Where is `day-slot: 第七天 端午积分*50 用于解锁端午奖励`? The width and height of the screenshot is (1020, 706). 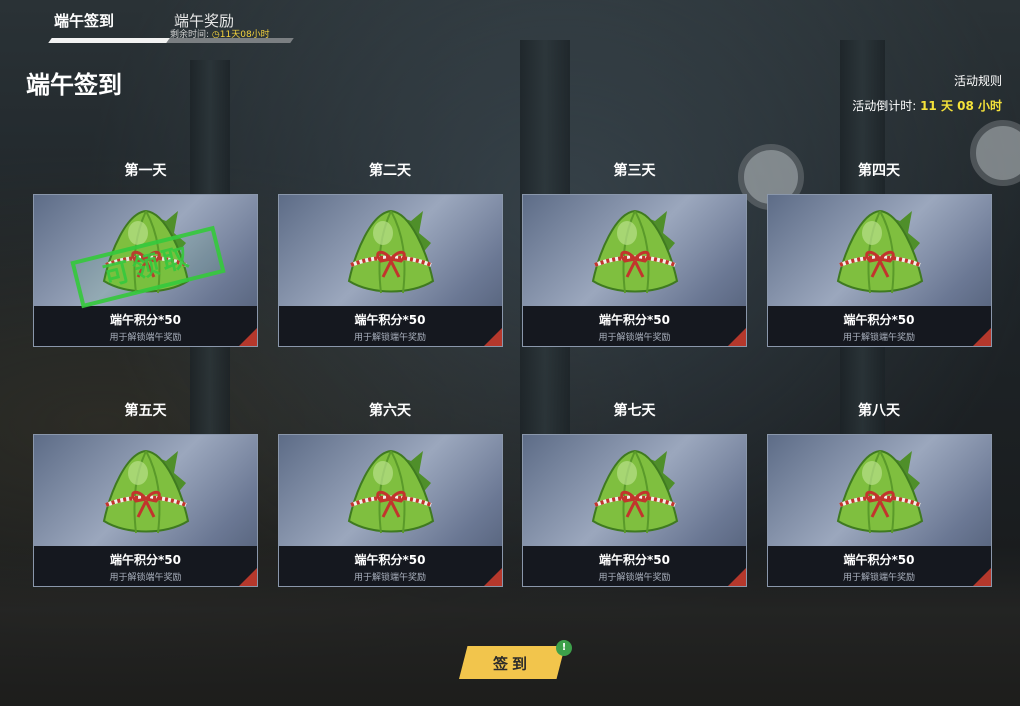
day-slot: 第七天 端午积分*50 用于解锁端午奖励 is located at coordinates (634, 495).